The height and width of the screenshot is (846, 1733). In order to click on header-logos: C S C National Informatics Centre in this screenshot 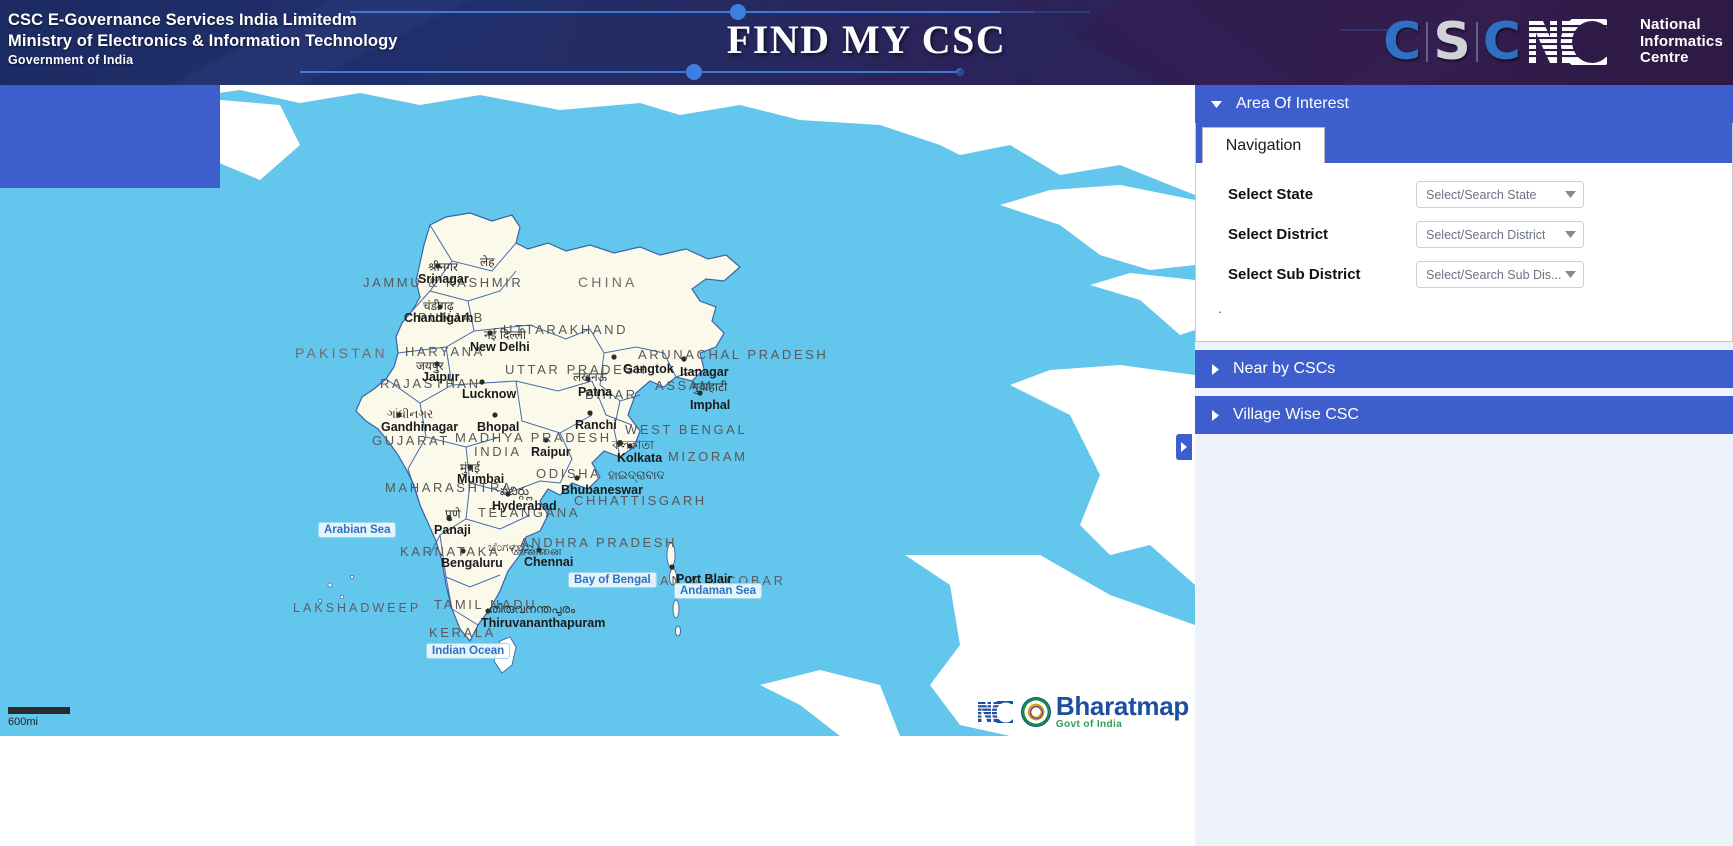, I will do `click(1553, 42)`.